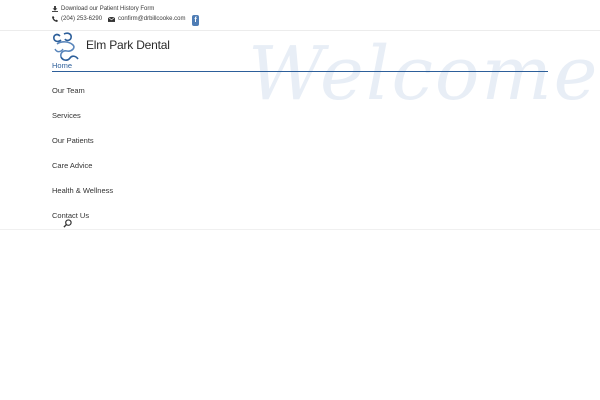 This screenshot has height=400, width=600. I want to click on nav-item-care-advice: Care Advice, so click(72, 165).